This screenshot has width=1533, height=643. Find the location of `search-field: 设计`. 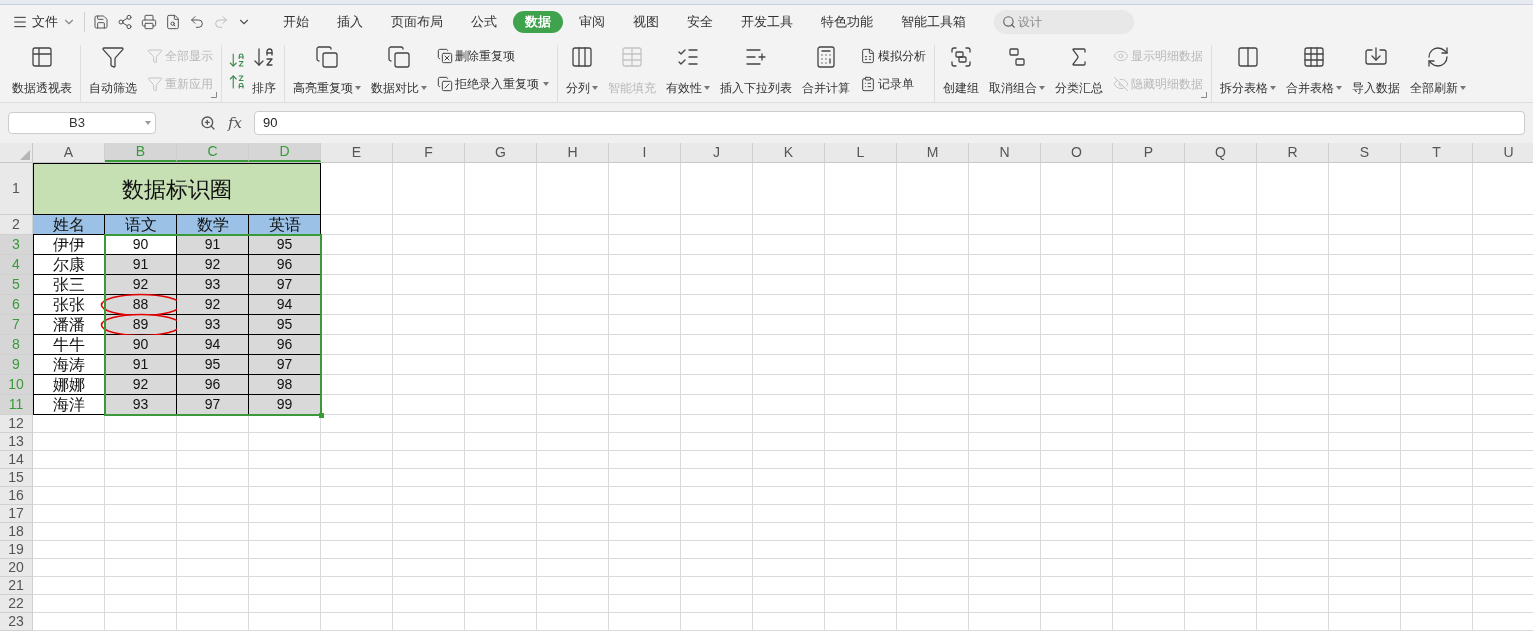

search-field: 设计 is located at coordinates (1064, 22).